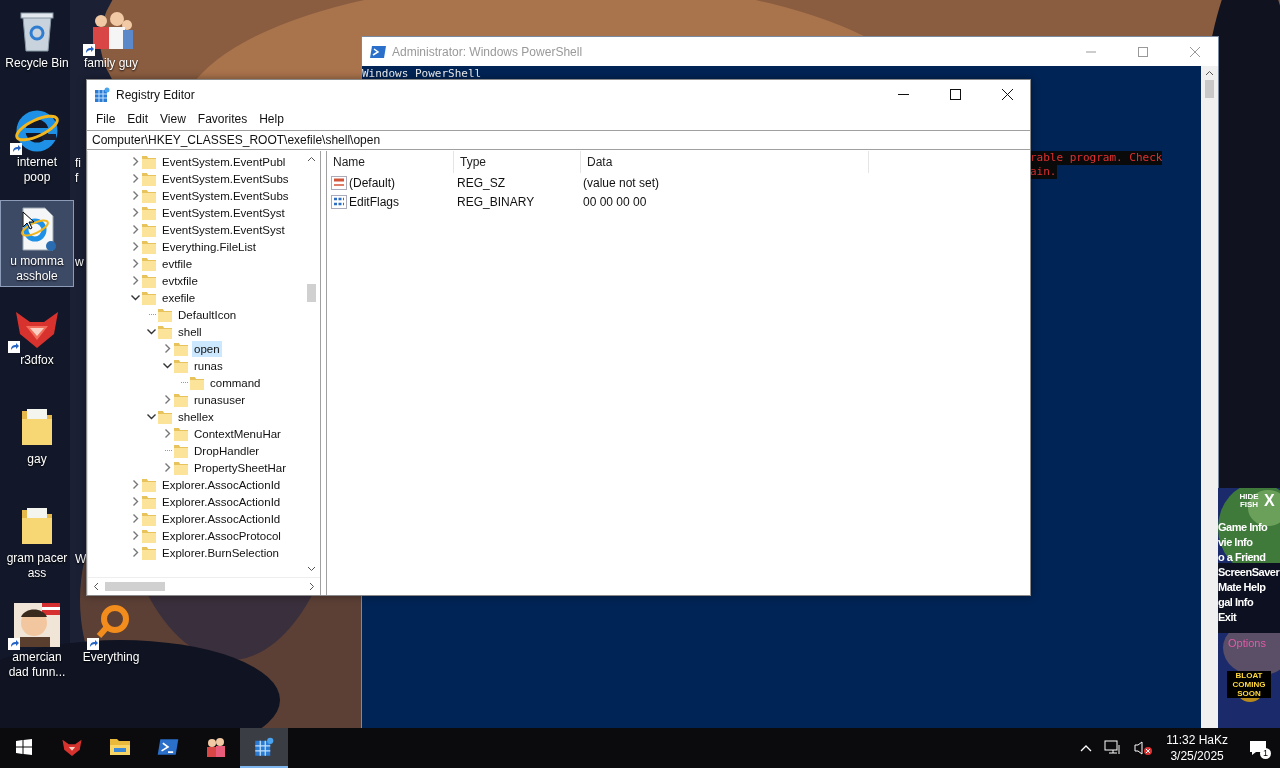  I want to click on time-text: 11:32 HaKz, so click(1197, 740).